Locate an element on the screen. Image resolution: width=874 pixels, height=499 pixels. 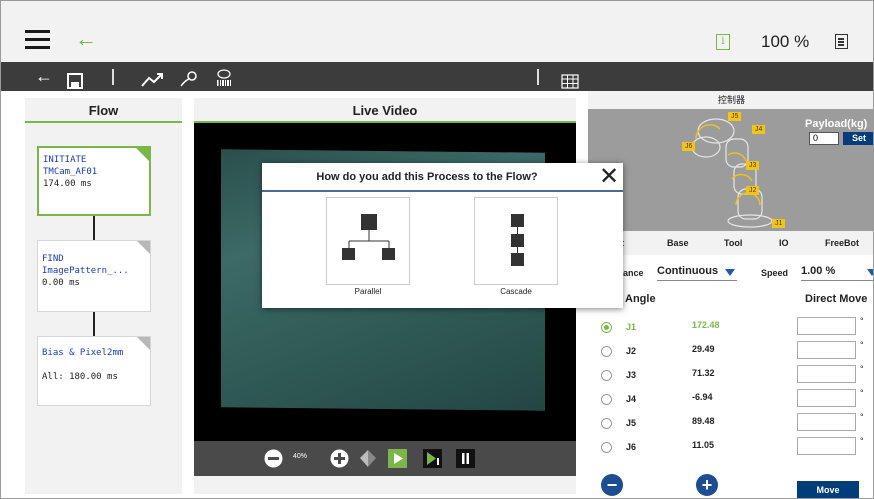
back-arrow-icon: ← is located at coordinates (86, 39).